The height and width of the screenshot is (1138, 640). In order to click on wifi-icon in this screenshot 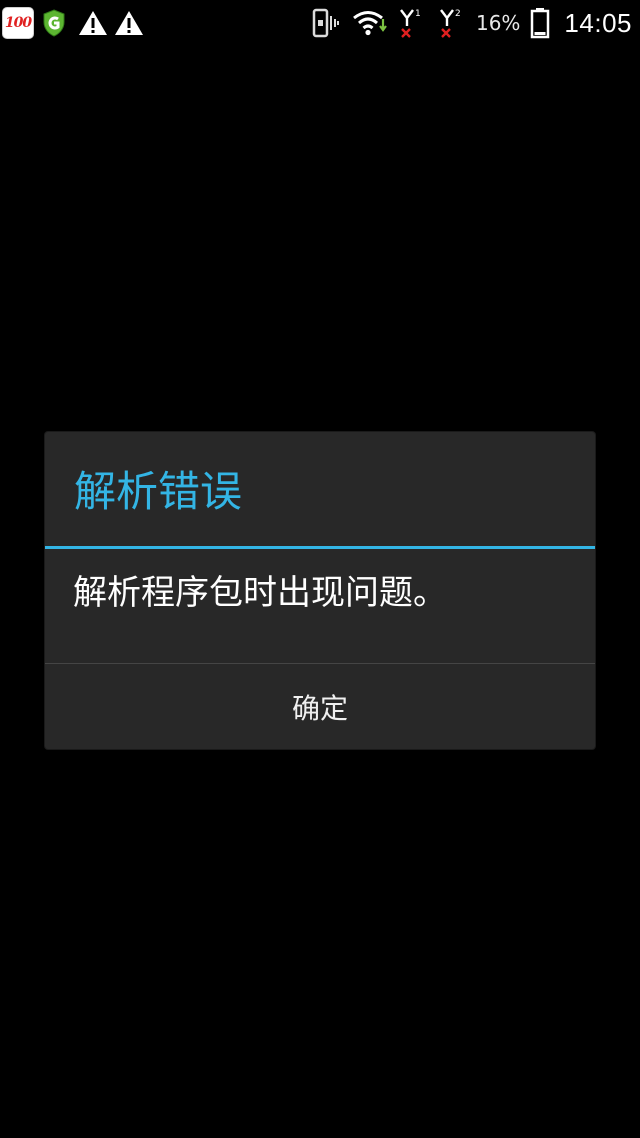, I will do `click(370, 23)`.